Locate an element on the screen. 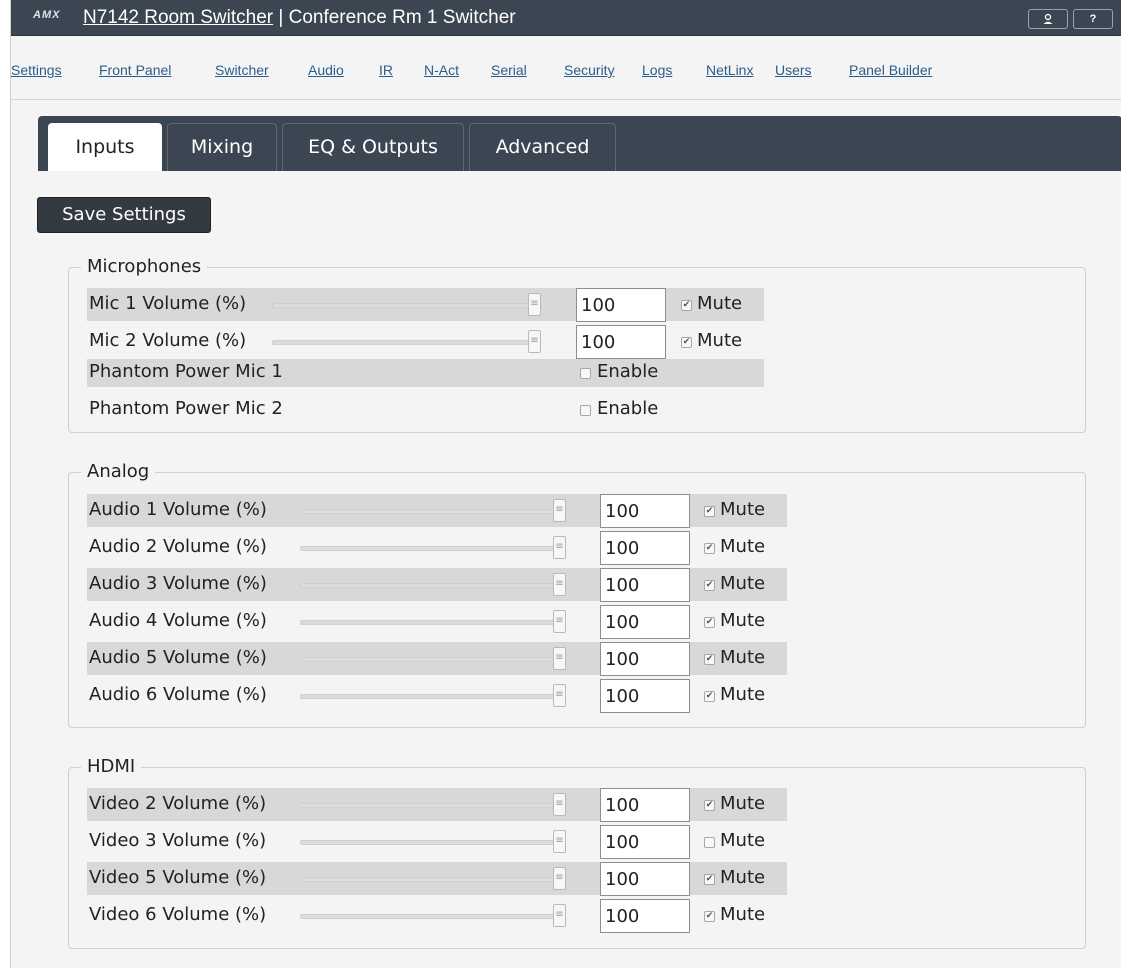  video-5-volume-value-input is located at coordinates (645, 879).